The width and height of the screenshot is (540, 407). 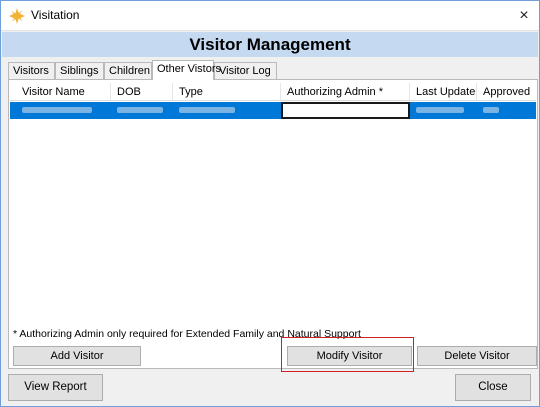 What do you see at coordinates (227, 92) in the screenshot?
I see `column-type: Type` at bounding box center [227, 92].